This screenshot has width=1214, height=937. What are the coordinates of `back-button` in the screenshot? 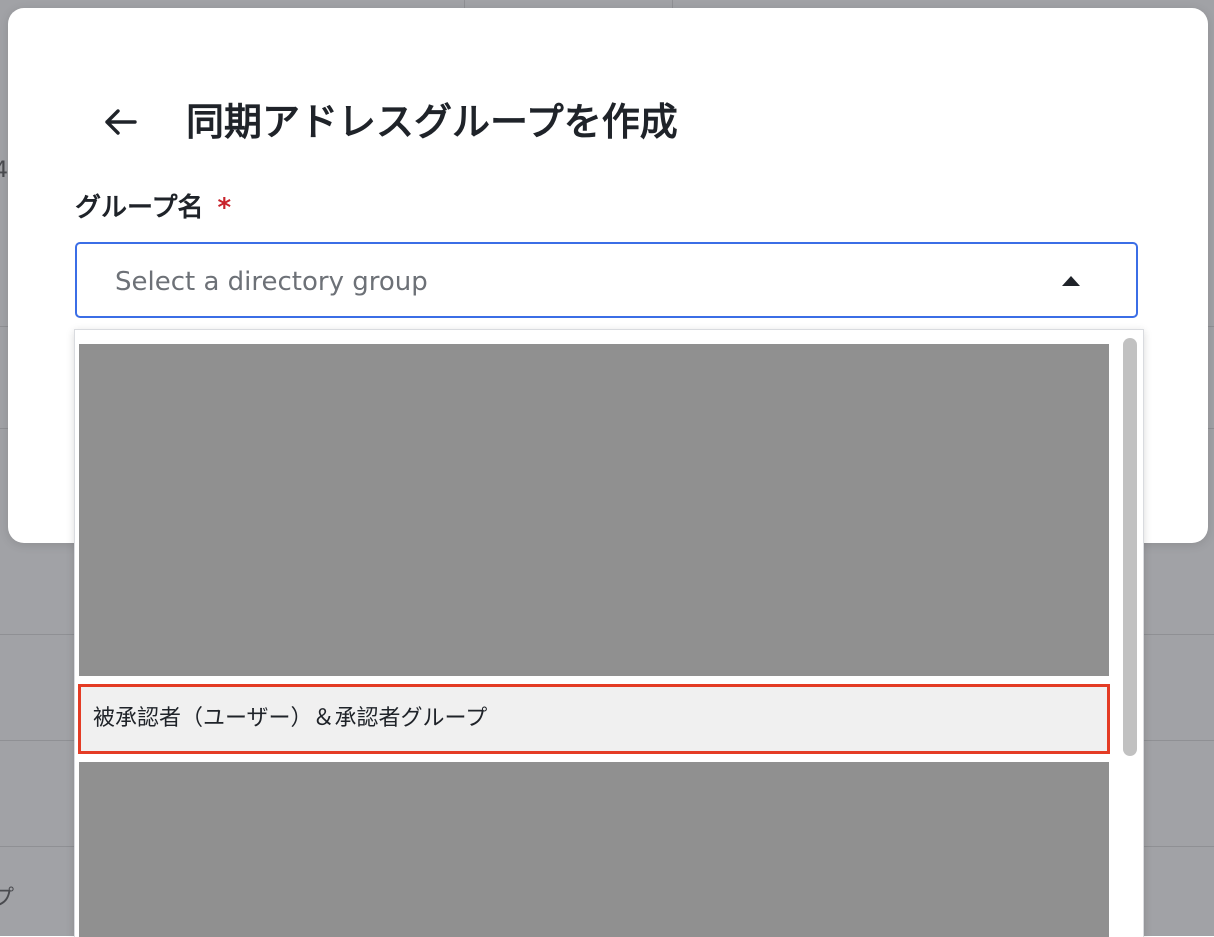 It's located at (120, 124).